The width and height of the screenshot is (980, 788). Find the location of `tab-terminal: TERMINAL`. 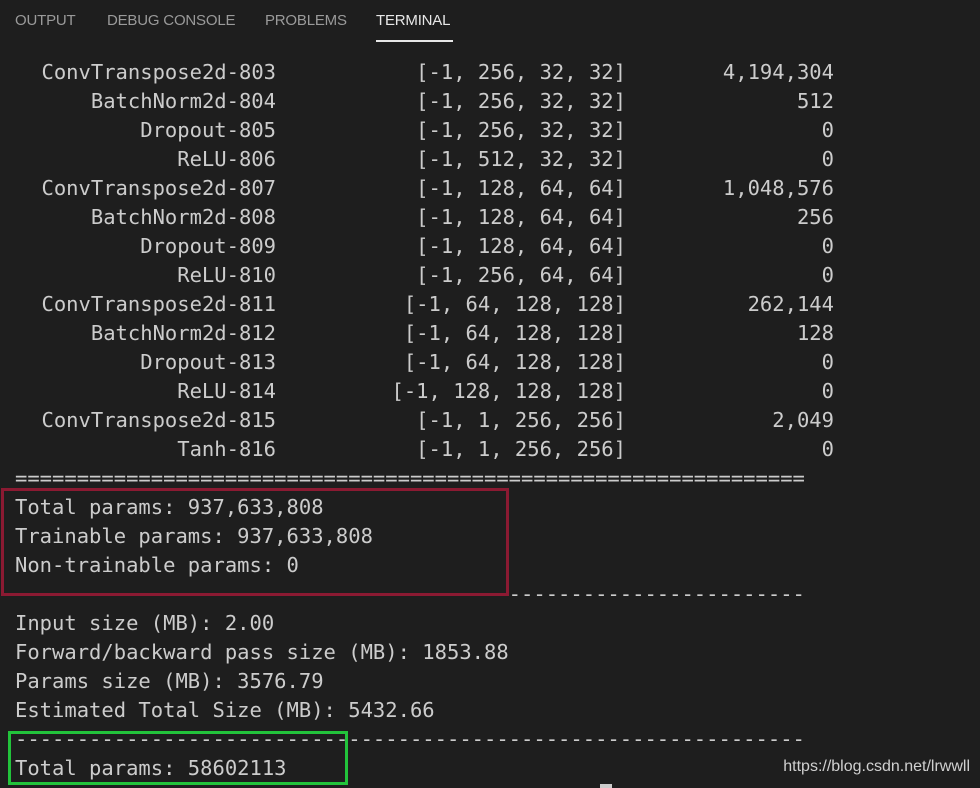

tab-terminal: TERMINAL is located at coordinates (413, 20).